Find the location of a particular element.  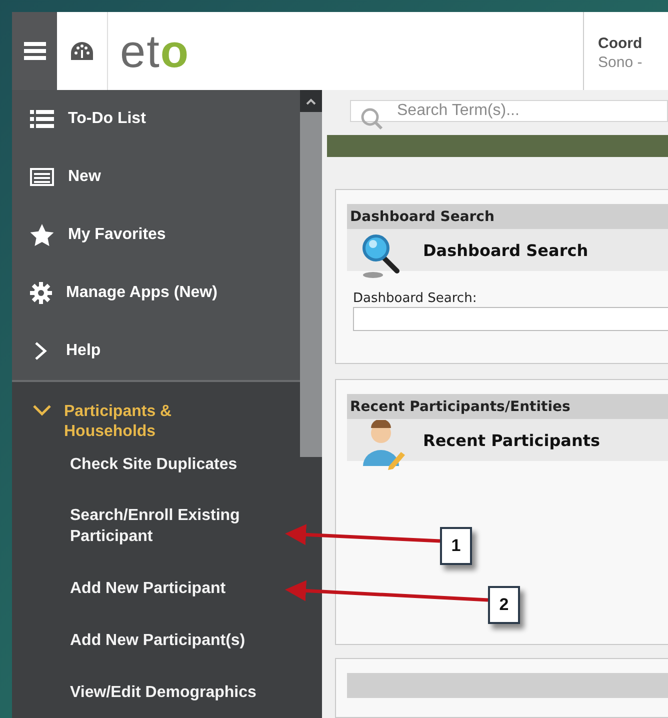

star-icon is located at coordinates (42, 235).